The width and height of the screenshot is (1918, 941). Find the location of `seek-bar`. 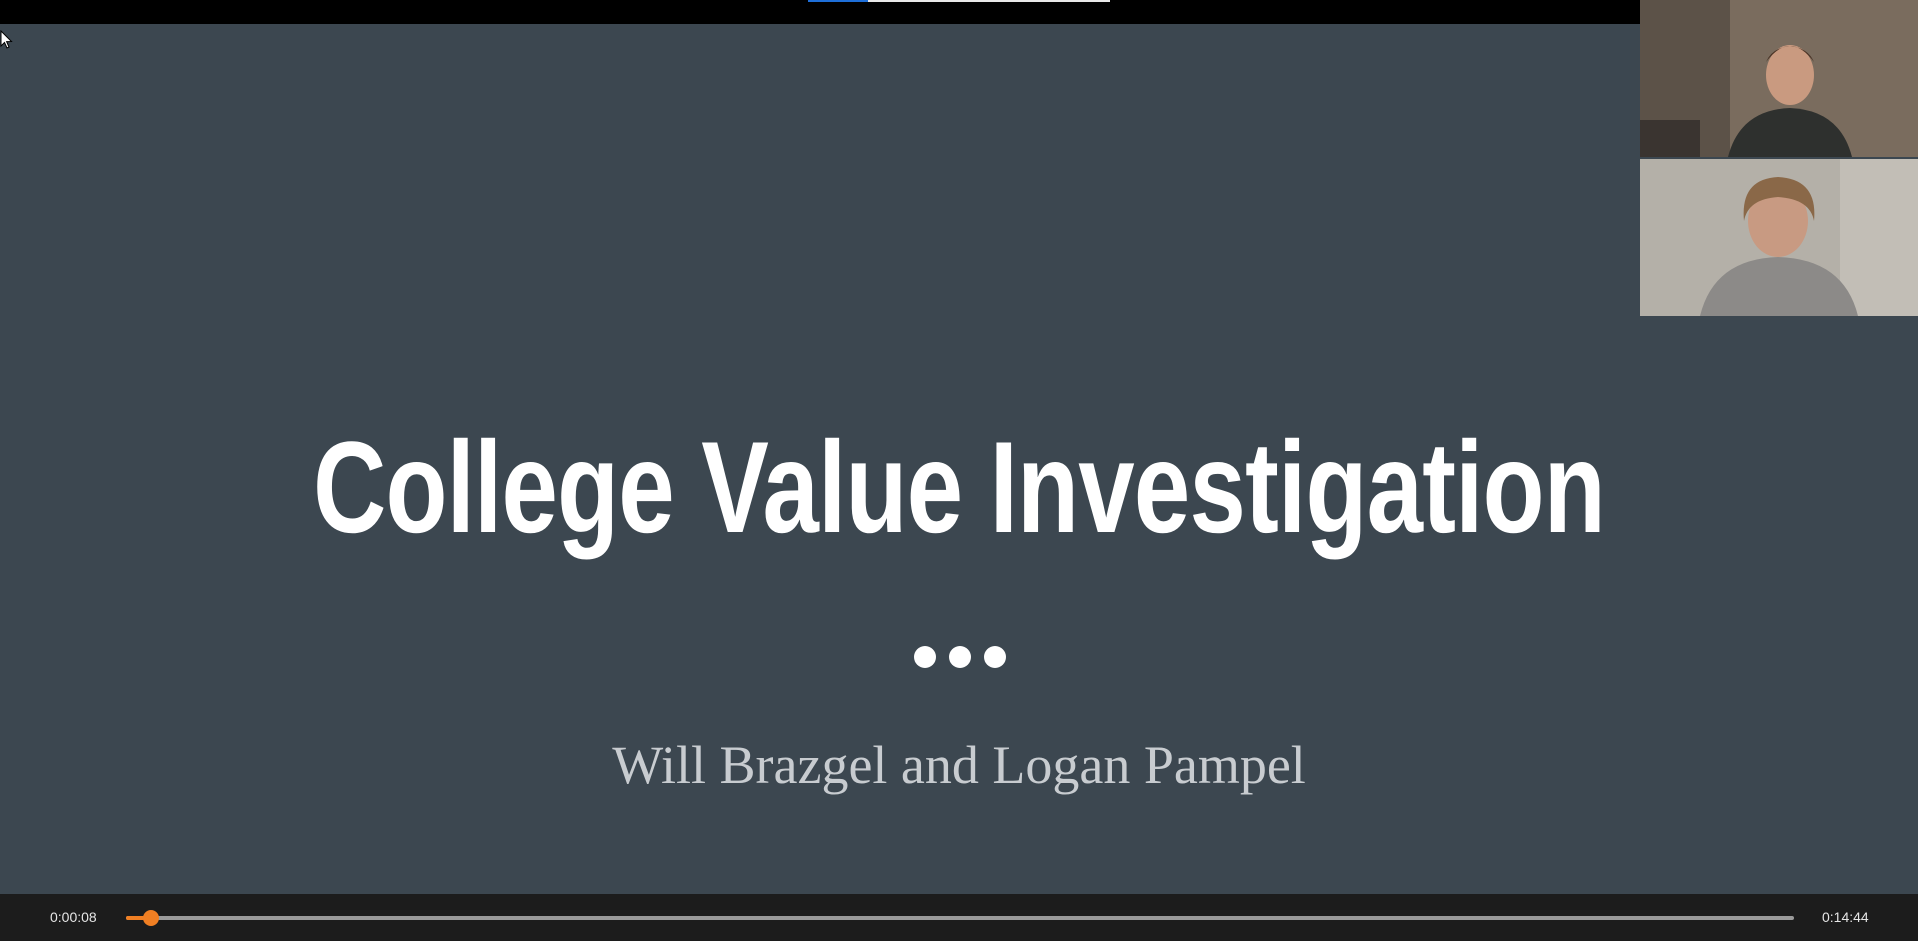

seek-bar is located at coordinates (960, 918).